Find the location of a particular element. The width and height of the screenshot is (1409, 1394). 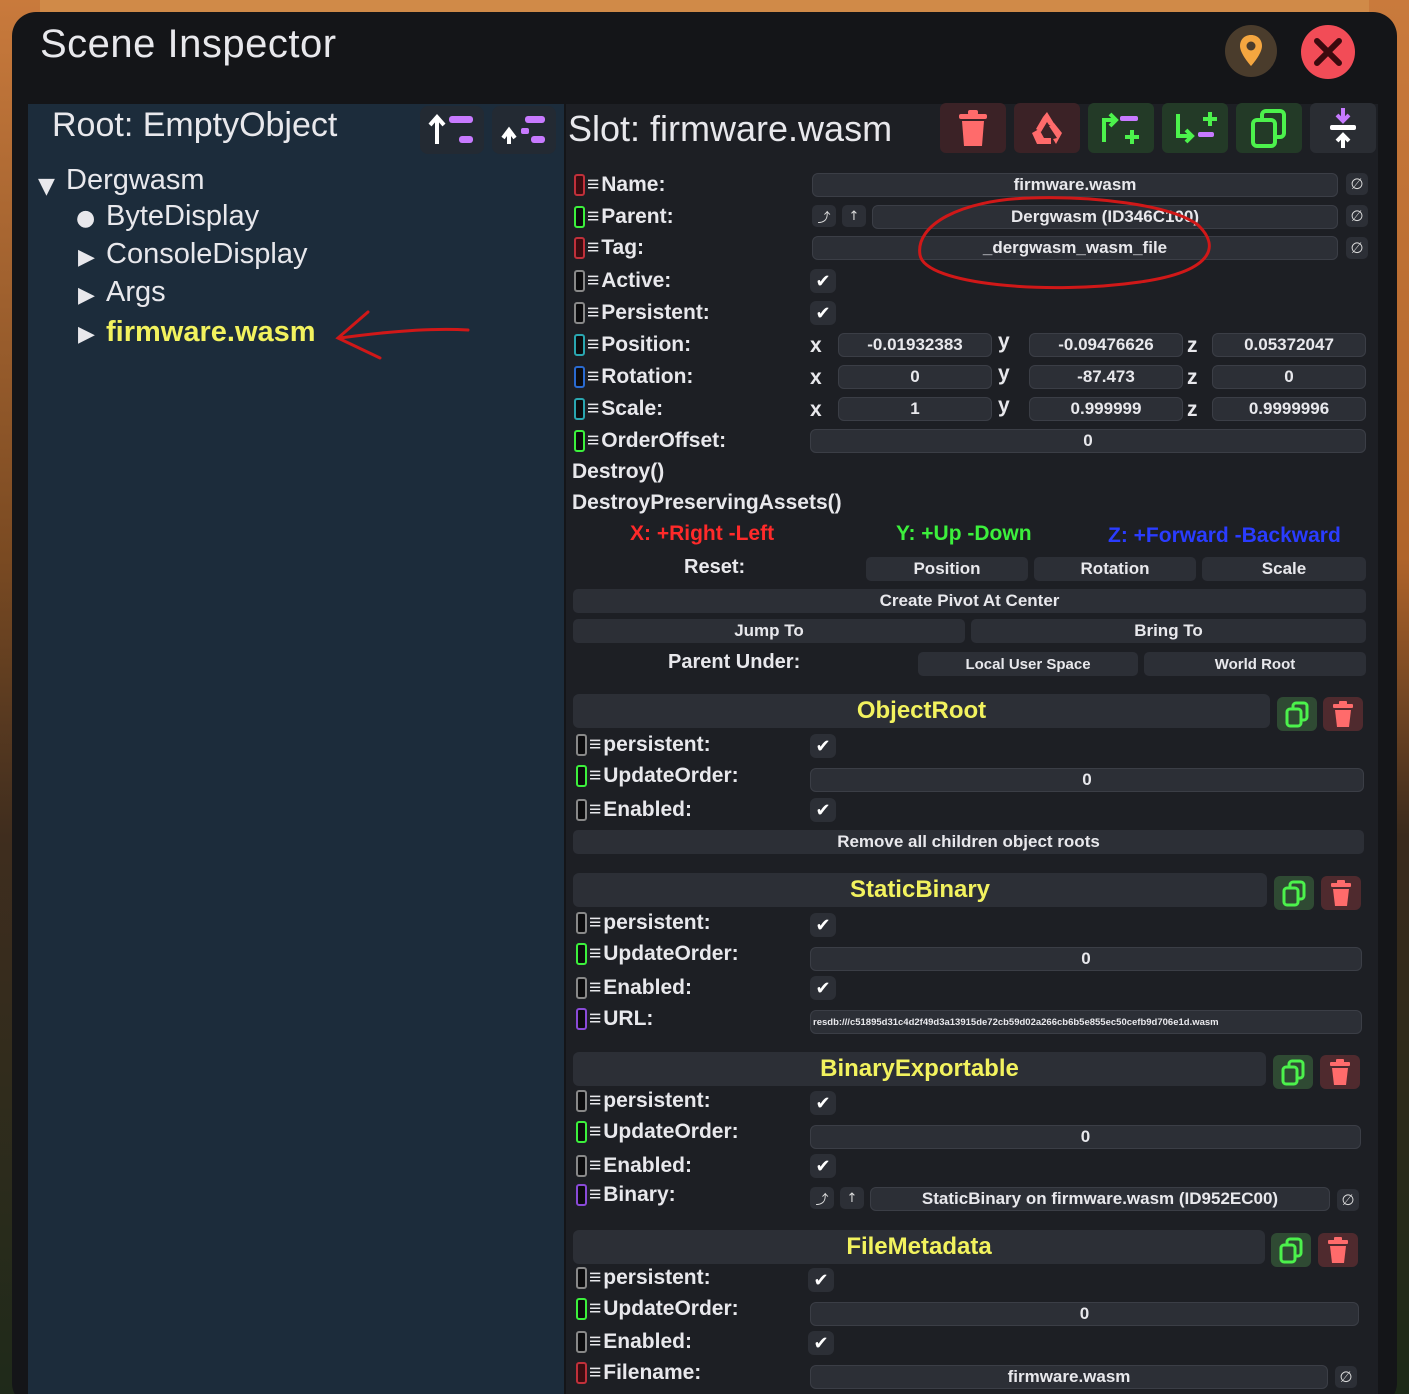

annotation-arrow is located at coordinates (402, 335).